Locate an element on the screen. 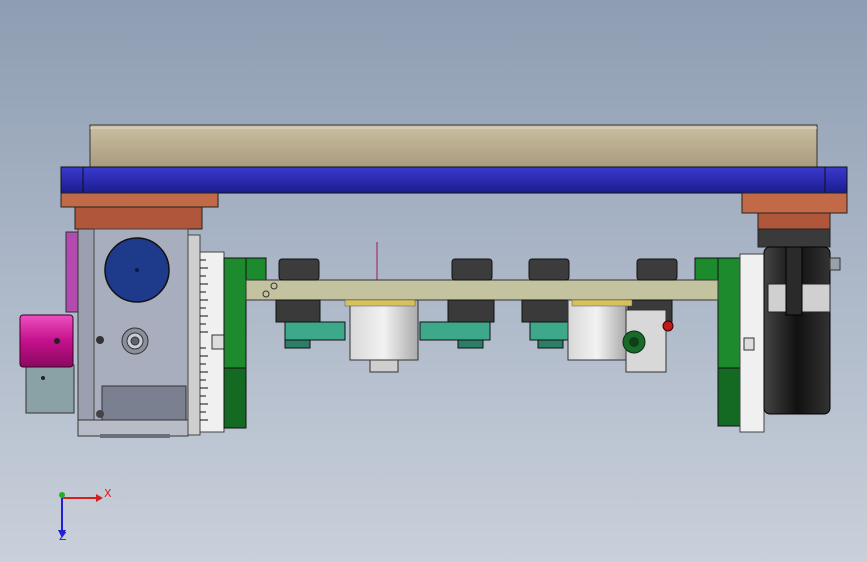  top-plate is located at coordinates (453, 146).